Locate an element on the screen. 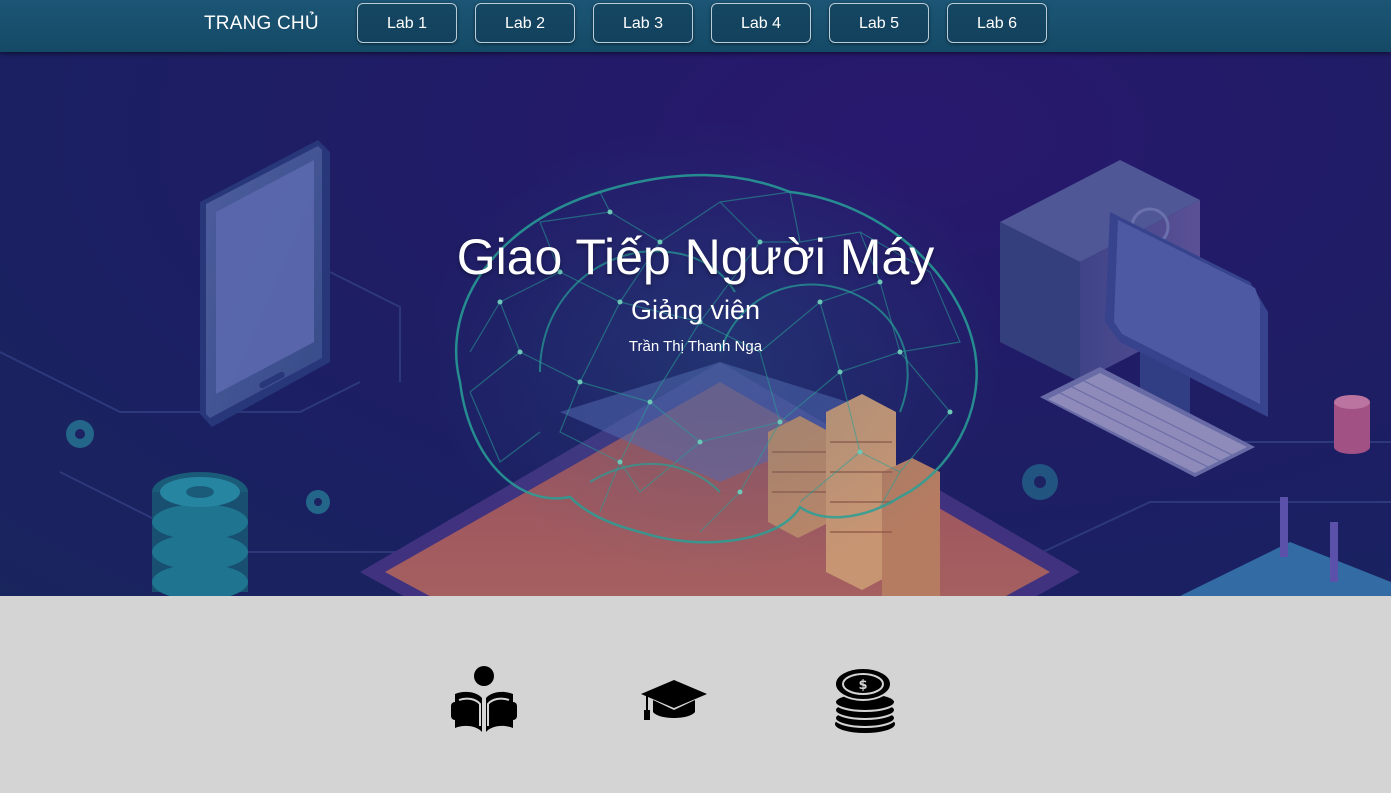  lab-3-button: Lab 3 is located at coordinates (643, 23).